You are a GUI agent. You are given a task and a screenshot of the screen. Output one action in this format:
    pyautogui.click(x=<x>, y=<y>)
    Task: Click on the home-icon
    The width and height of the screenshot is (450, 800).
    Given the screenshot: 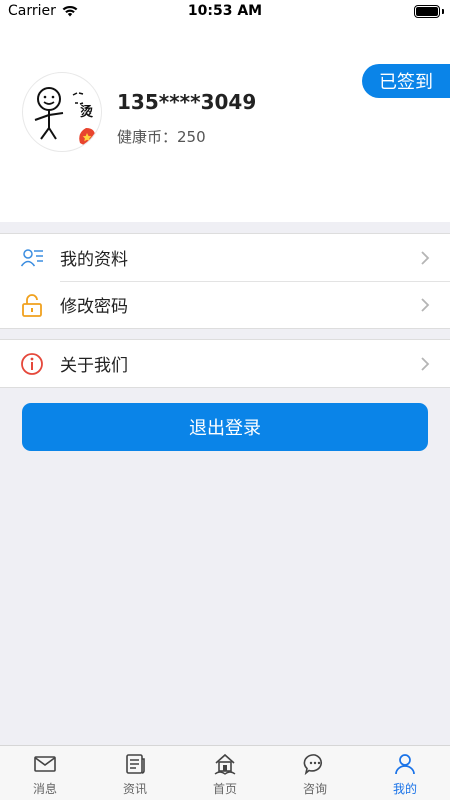 What is the action you would take?
    pyautogui.click(x=225, y=764)
    